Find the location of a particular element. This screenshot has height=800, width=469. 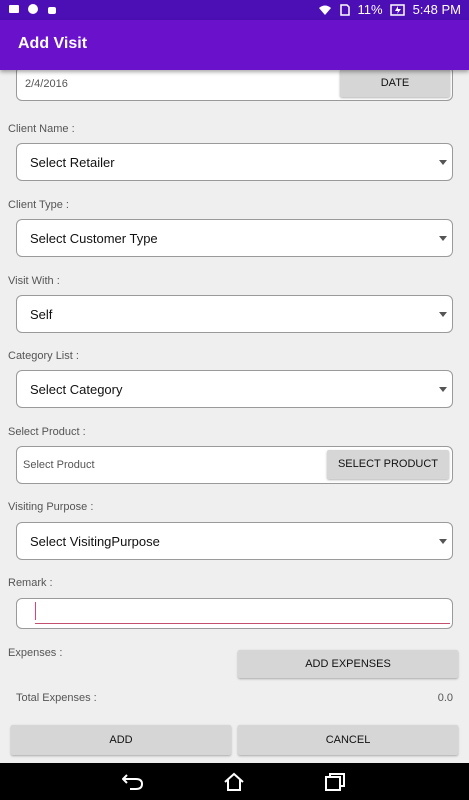

date-field: 2/4/2016 DATE is located at coordinates (234, 85).